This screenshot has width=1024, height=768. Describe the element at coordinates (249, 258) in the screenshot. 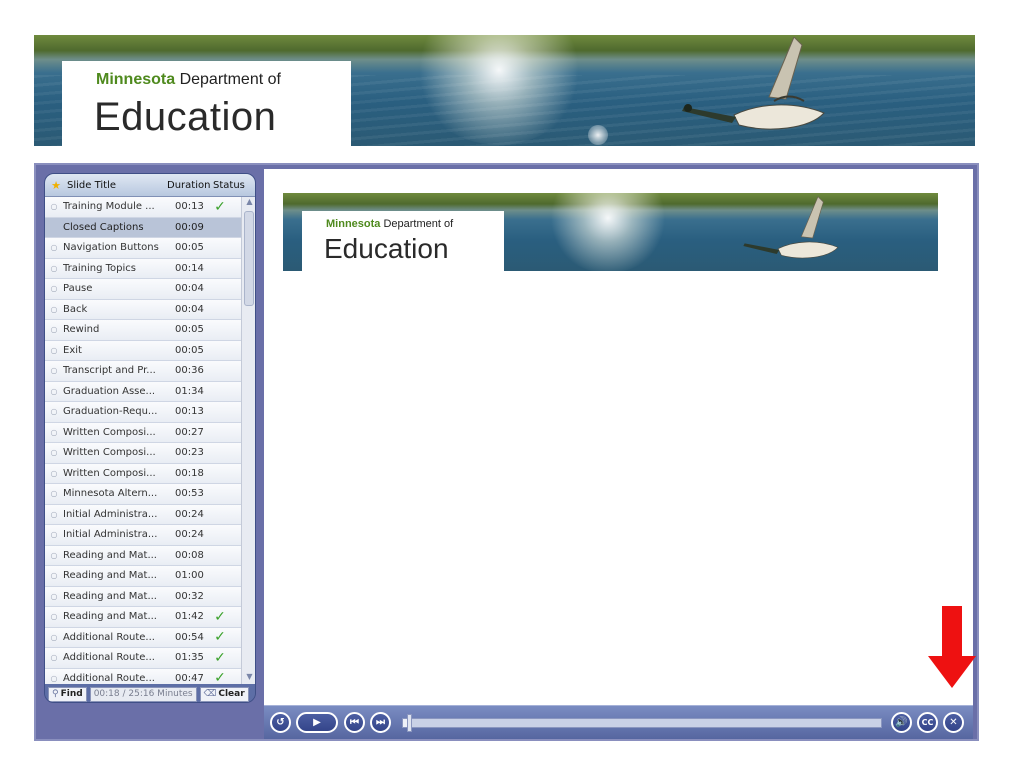

I see `scroll-thumb` at that location.